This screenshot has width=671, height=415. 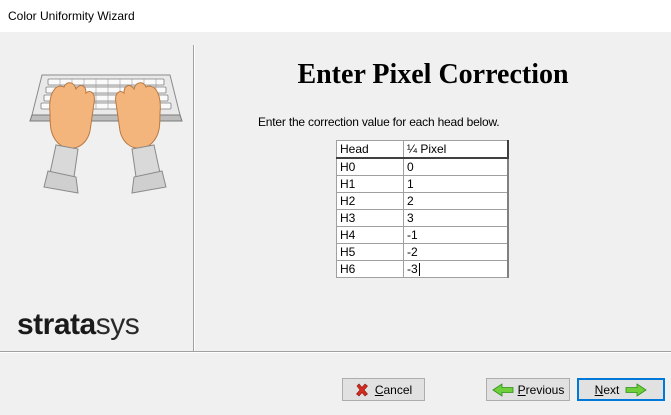 I want to click on table-row: H1 1, so click(x=422, y=184).